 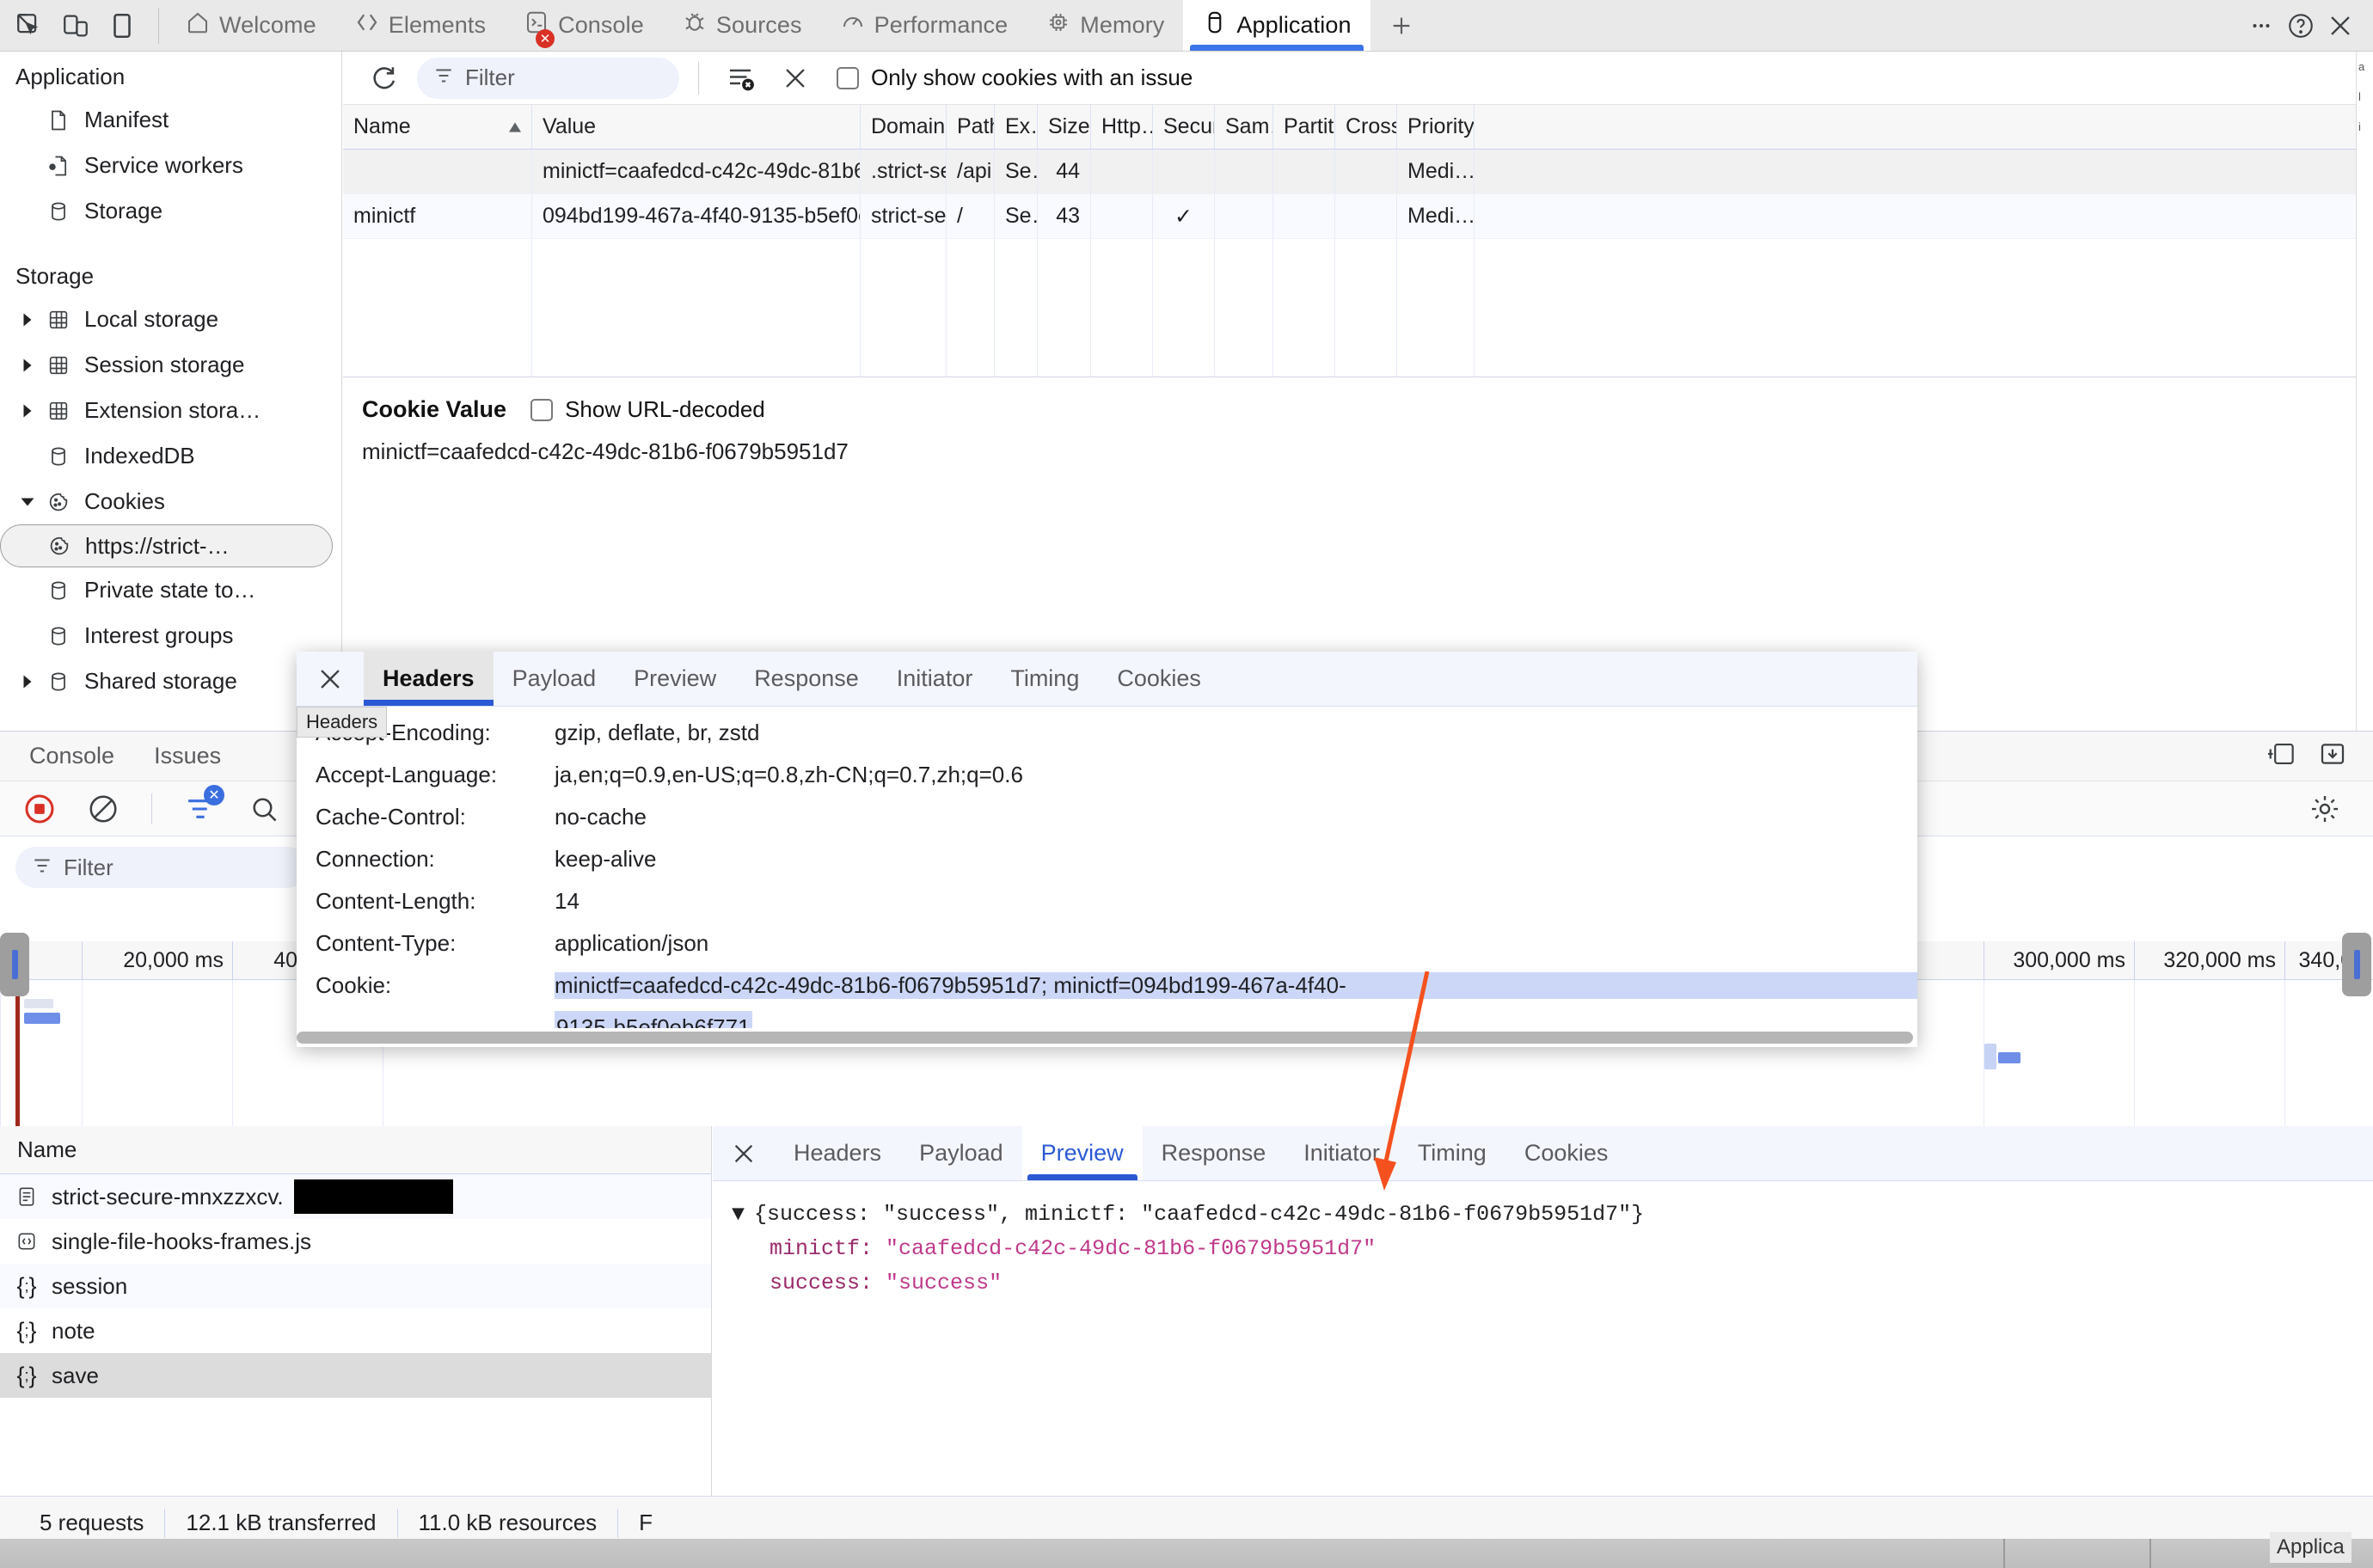 What do you see at coordinates (904, 127) in the screenshot?
I see `column-header-domain: Domain` at bounding box center [904, 127].